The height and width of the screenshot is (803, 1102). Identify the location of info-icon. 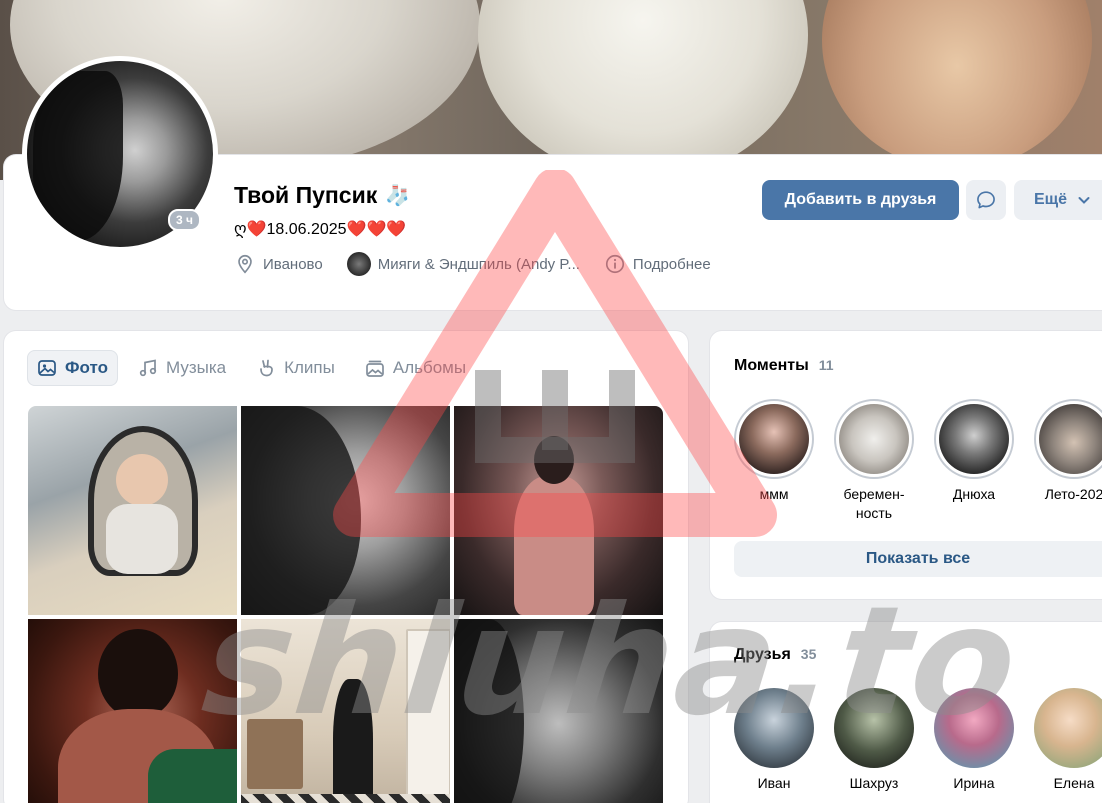
(614, 264).